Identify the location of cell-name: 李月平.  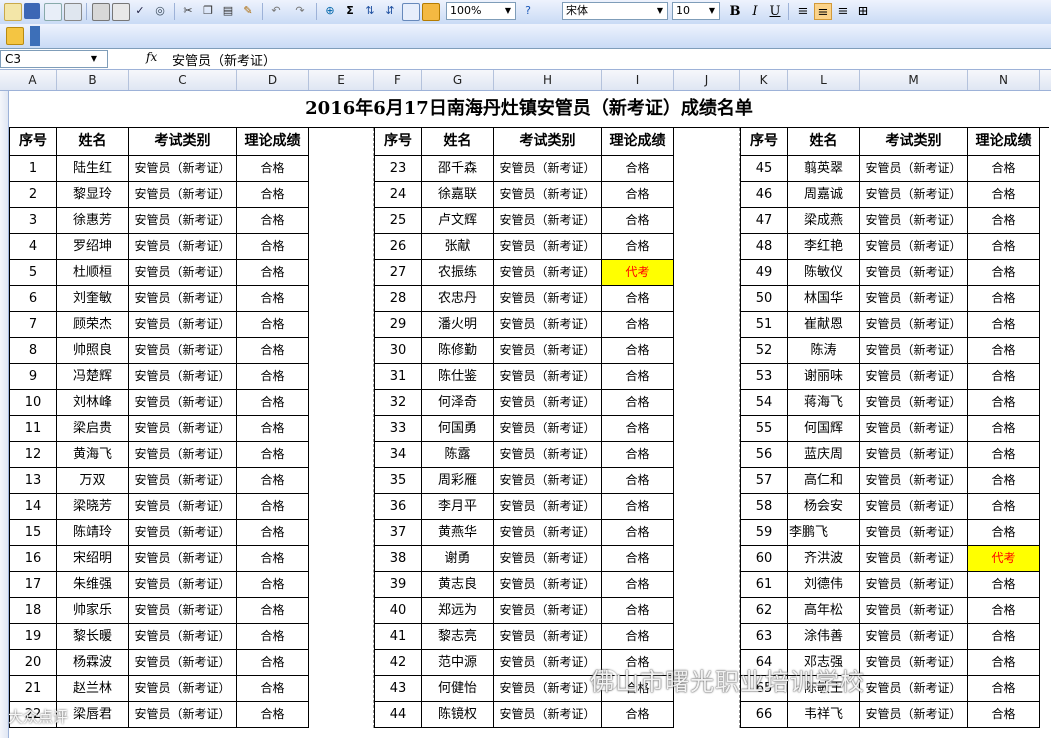
(458, 507).